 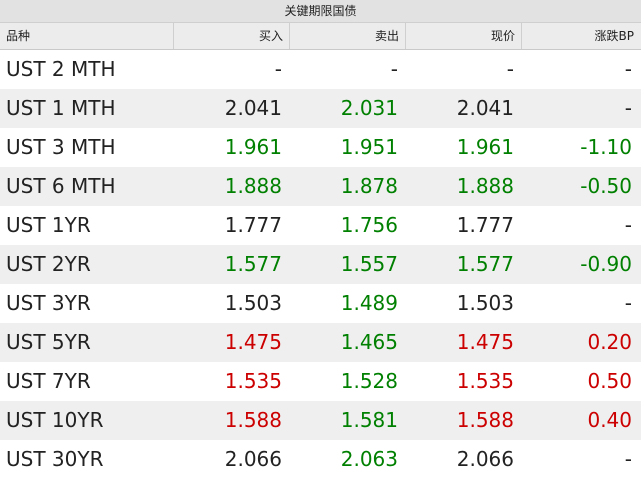 I want to click on last-price-cell: -, so click(x=510, y=69).